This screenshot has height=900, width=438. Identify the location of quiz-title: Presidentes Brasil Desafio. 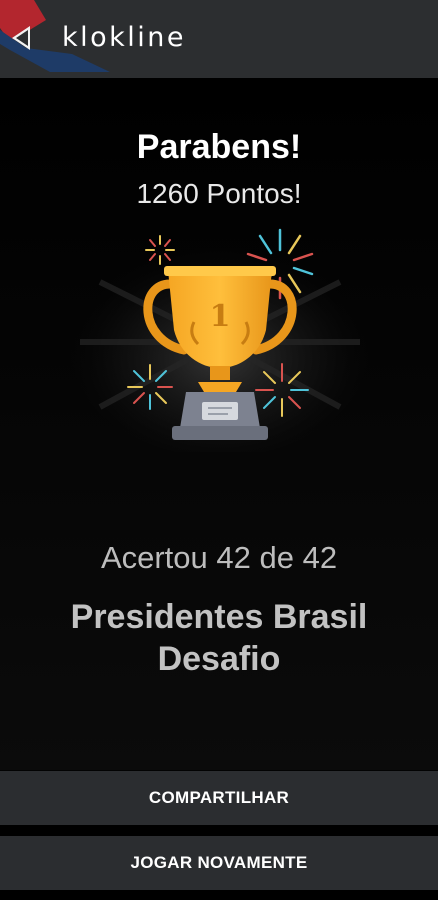
(219, 638).